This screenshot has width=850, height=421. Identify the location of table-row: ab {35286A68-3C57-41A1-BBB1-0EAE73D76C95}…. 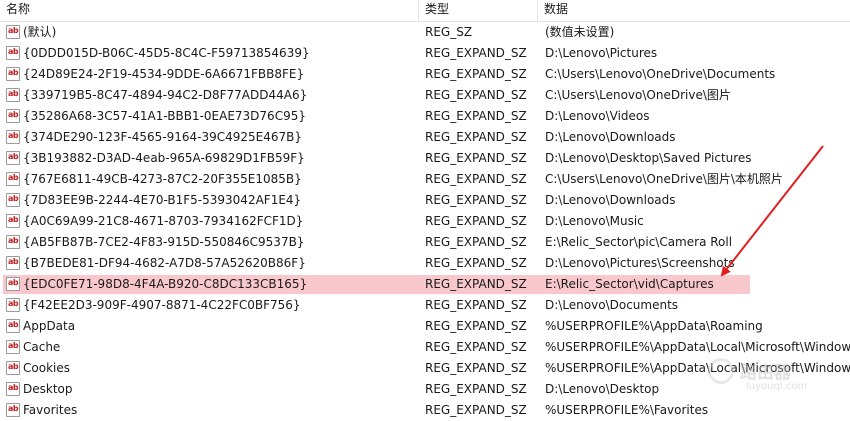
(425, 116).